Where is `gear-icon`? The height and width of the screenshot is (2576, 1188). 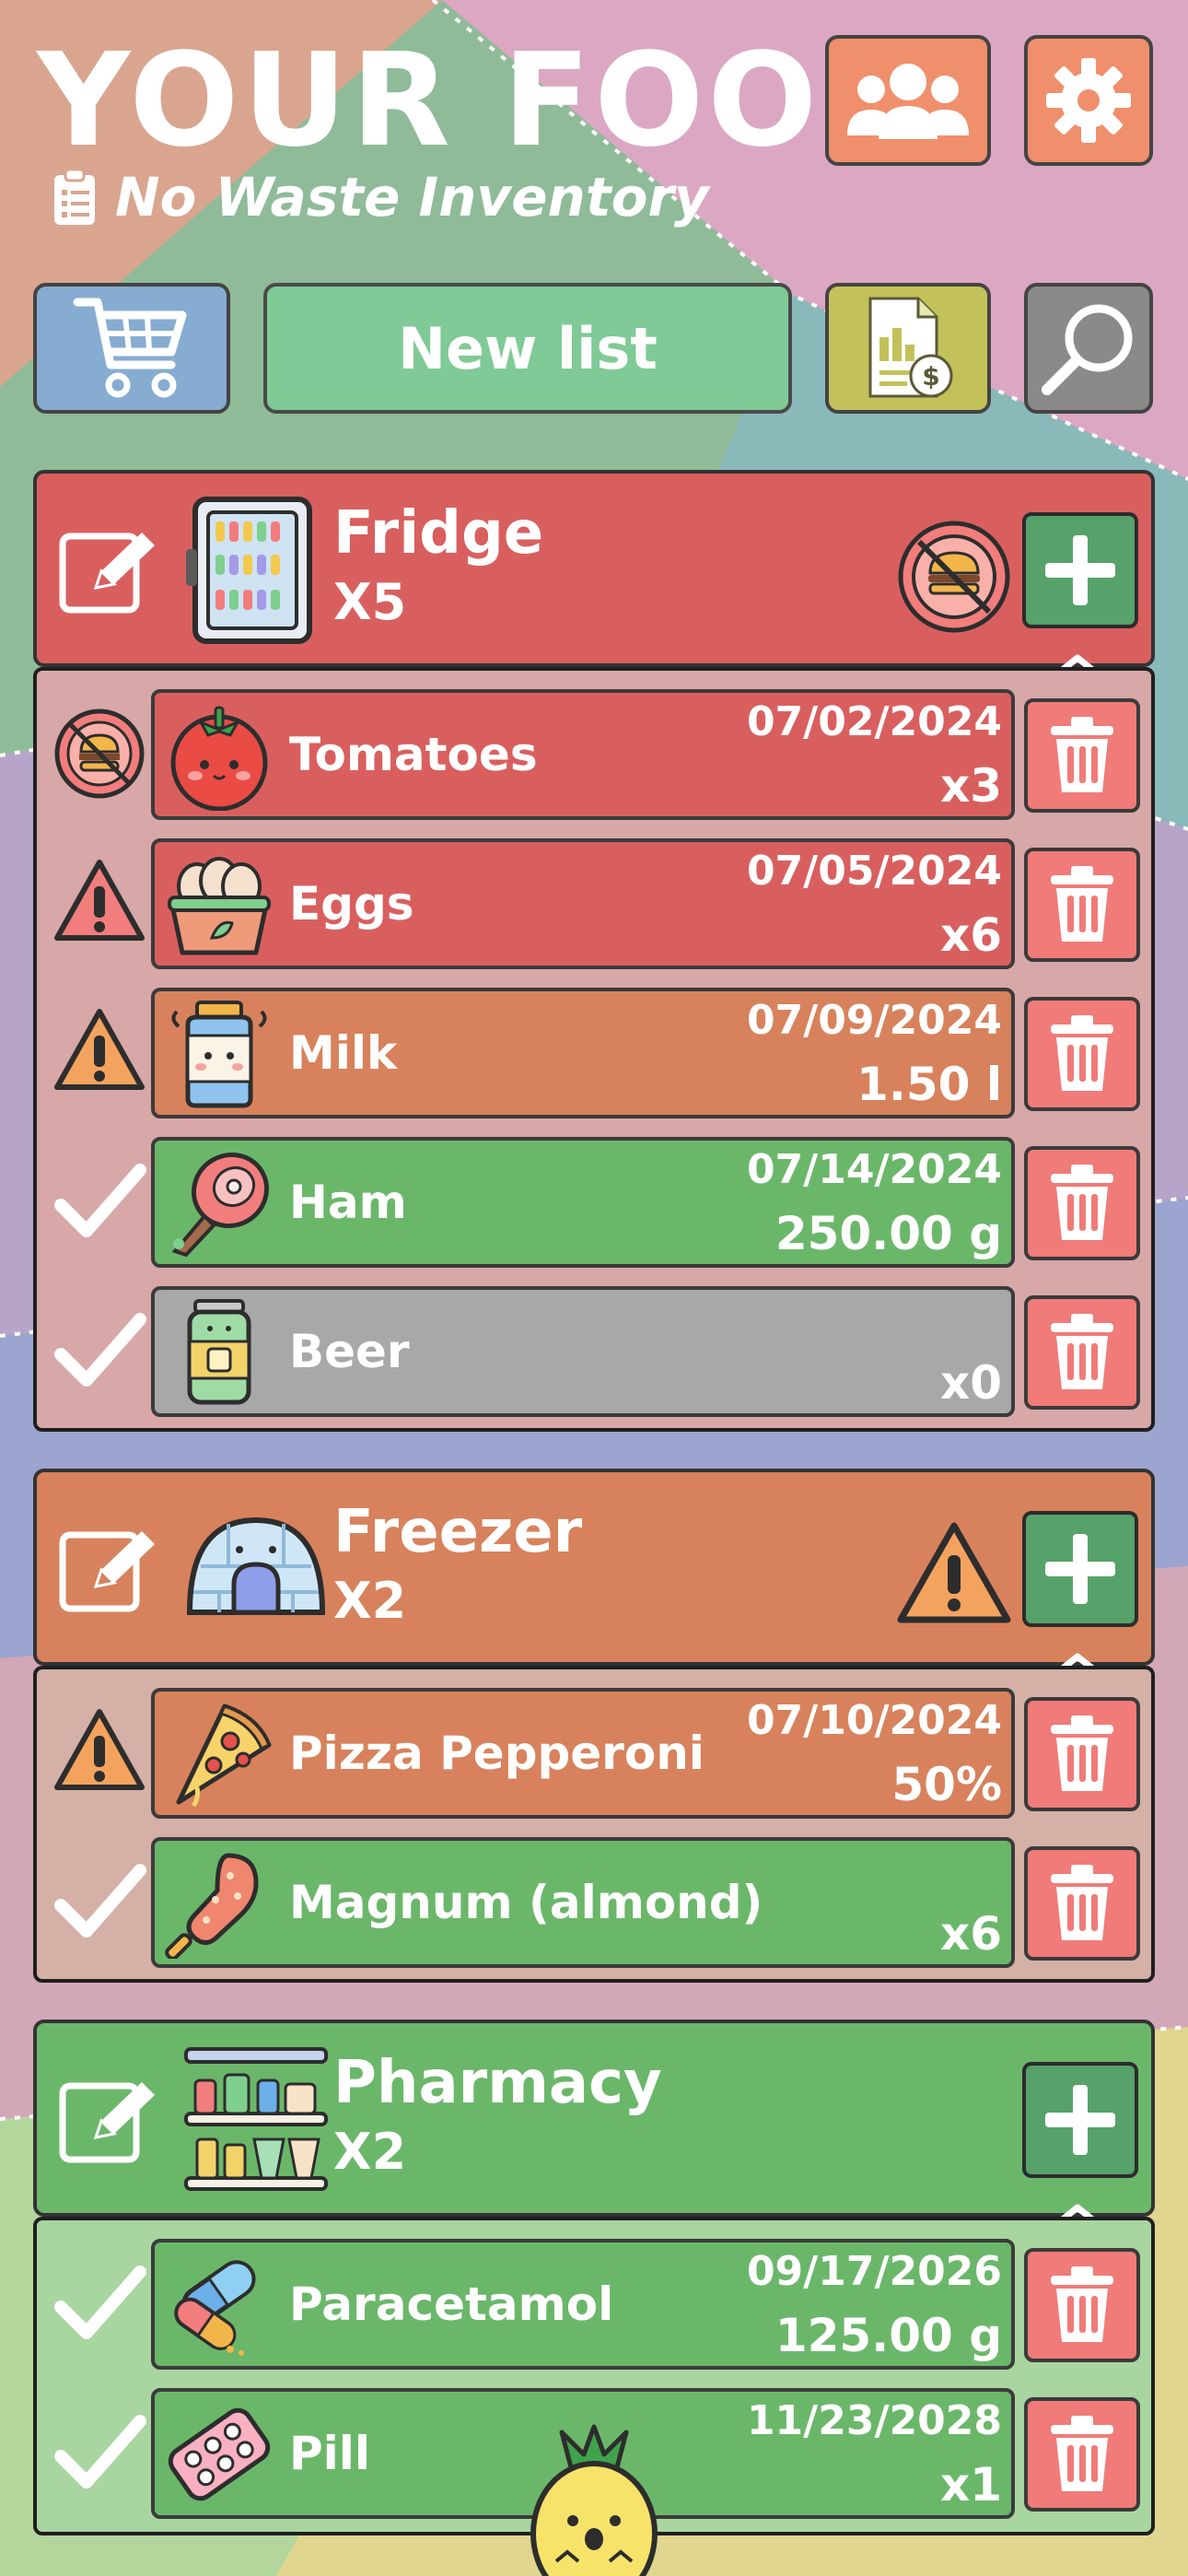 gear-icon is located at coordinates (1088, 100).